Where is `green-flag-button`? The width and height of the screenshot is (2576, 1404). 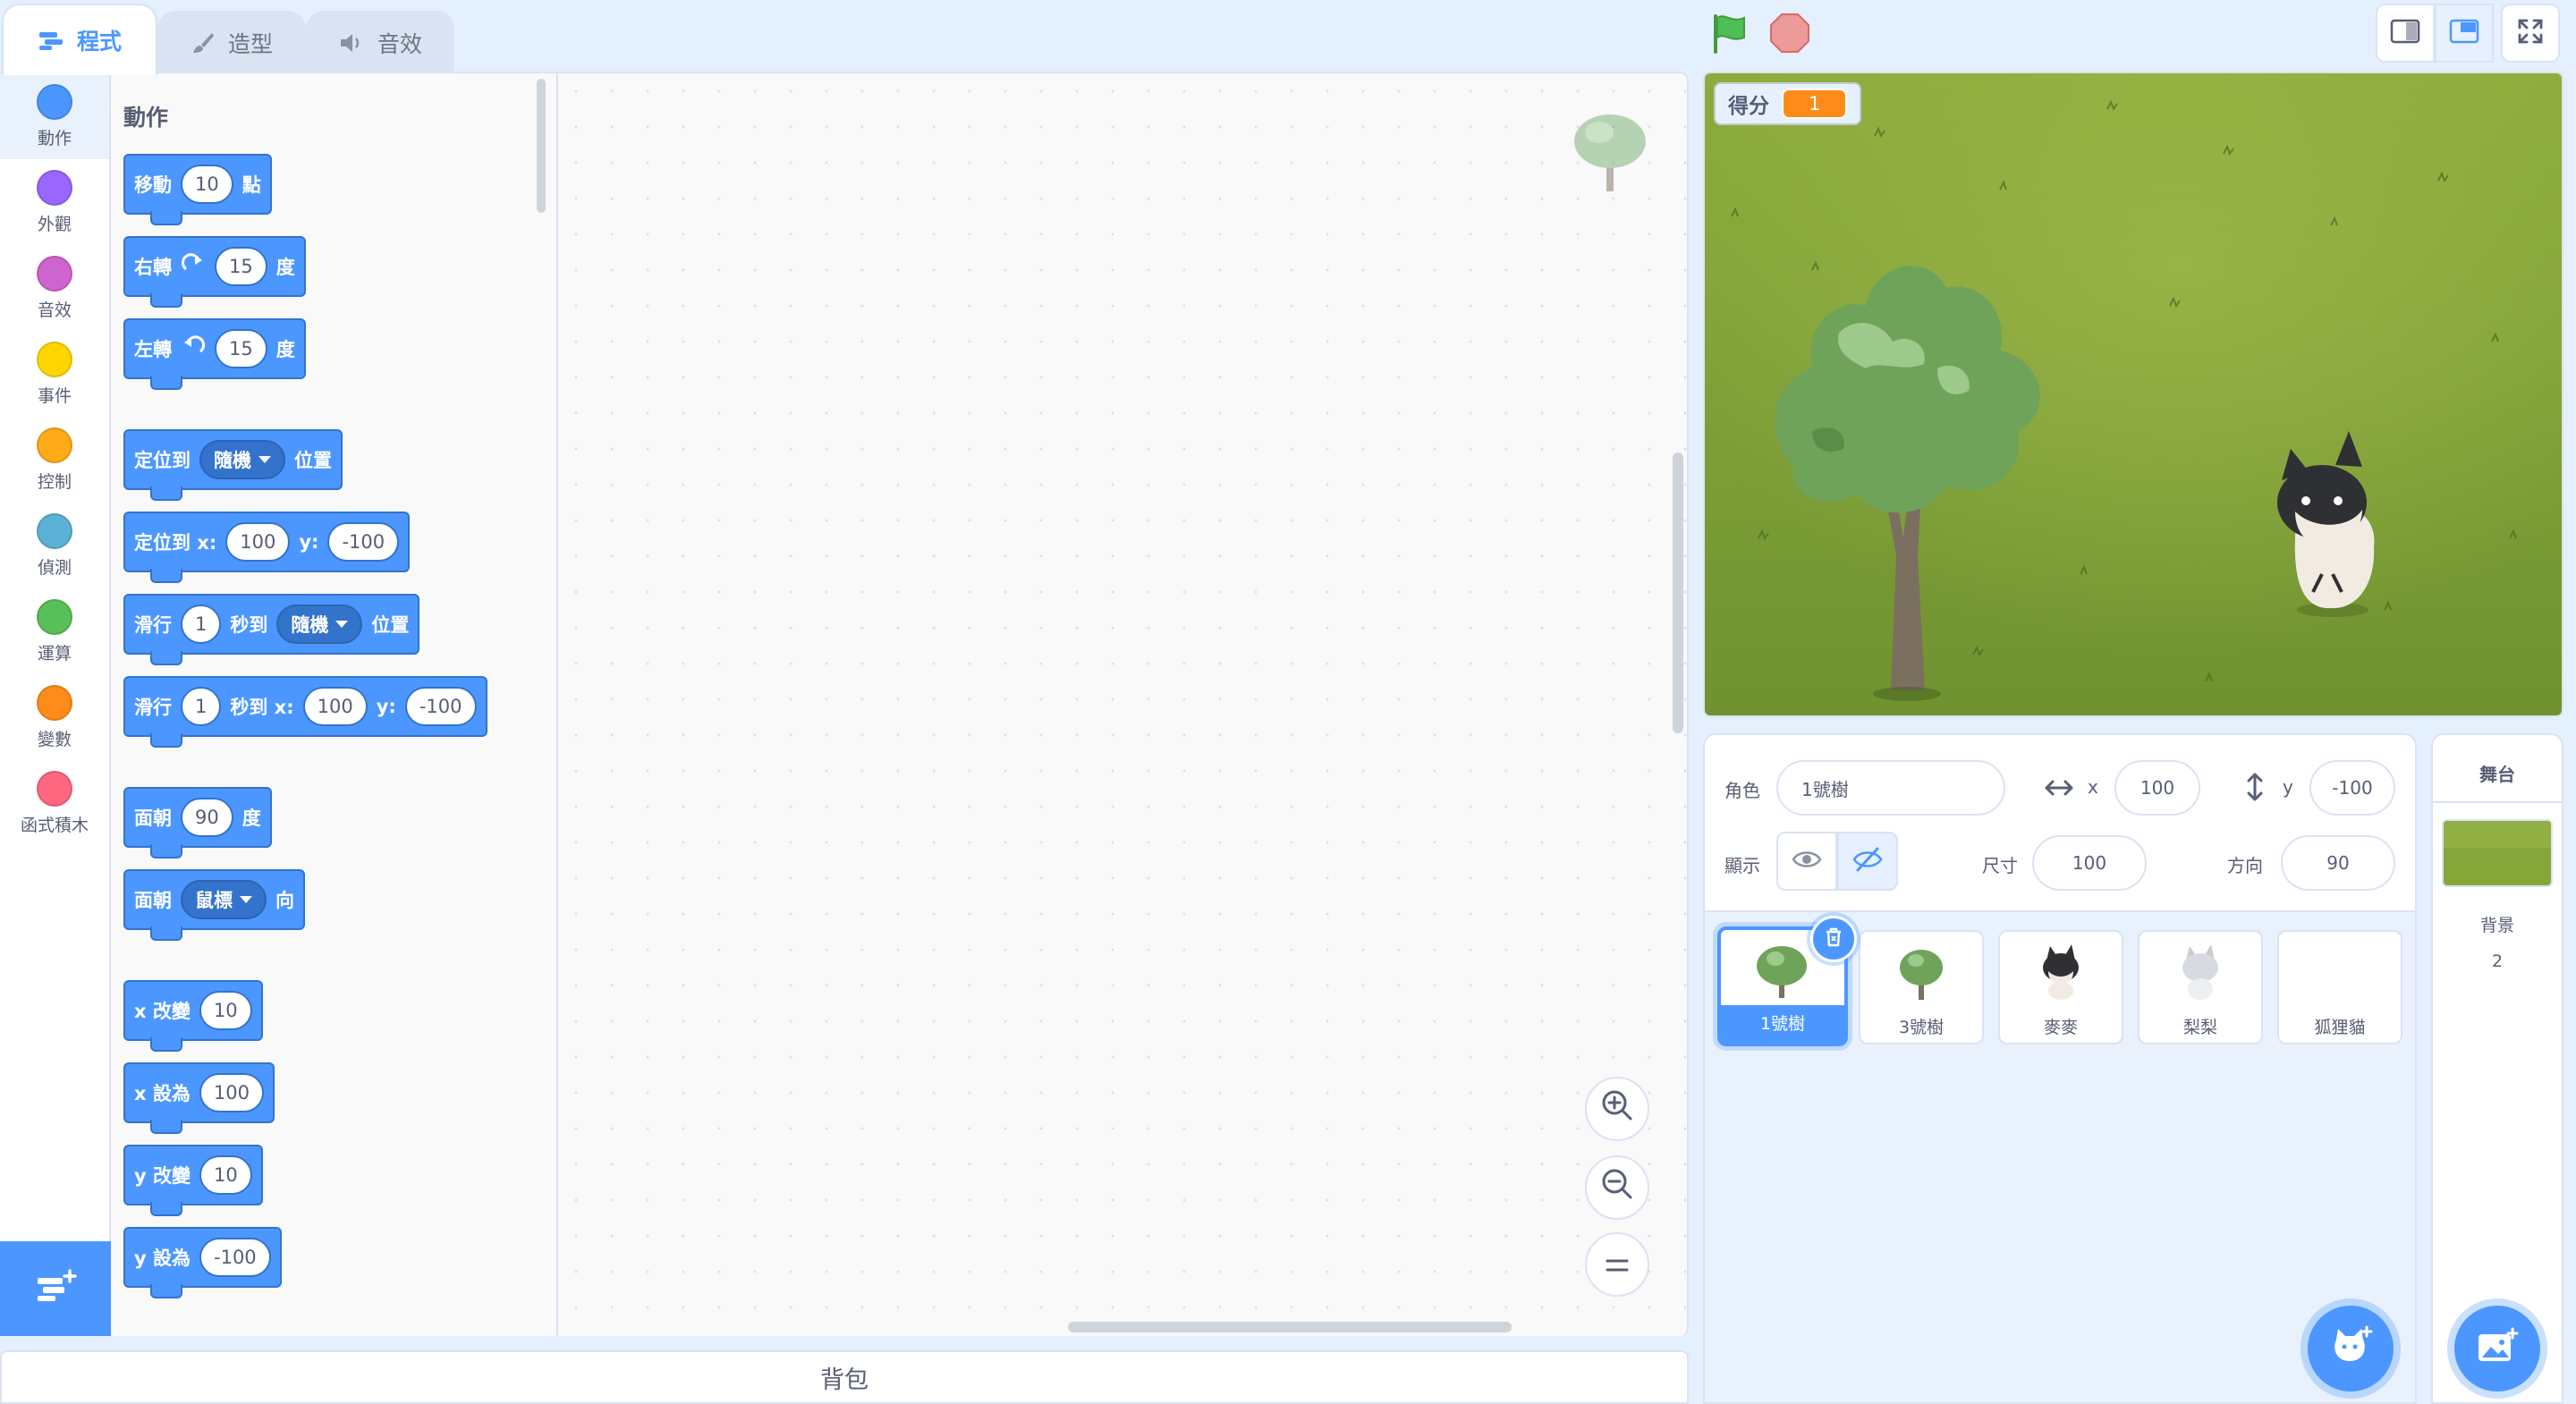 green-flag-button is located at coordinates (1730, 33).